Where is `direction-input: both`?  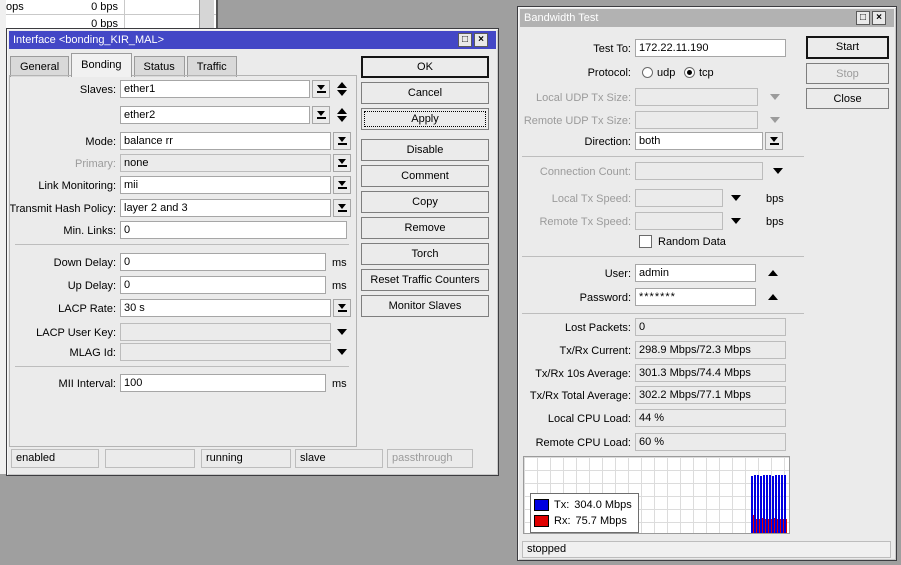
direction-input: both is located at coordinates (699, 141).